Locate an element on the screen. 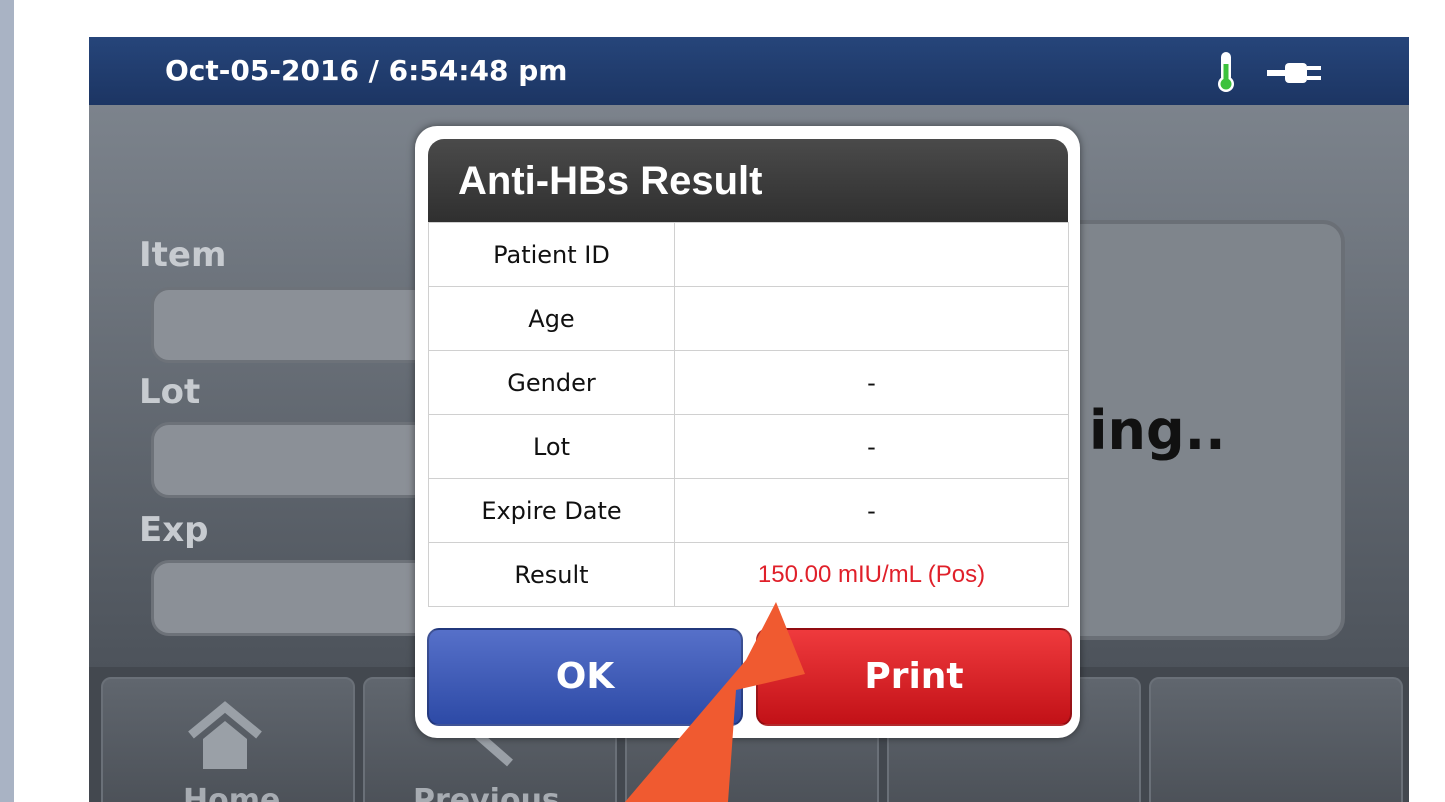 This screenshot has width=1445, height=802. row-label: Result is located at coordinates (551, 574).